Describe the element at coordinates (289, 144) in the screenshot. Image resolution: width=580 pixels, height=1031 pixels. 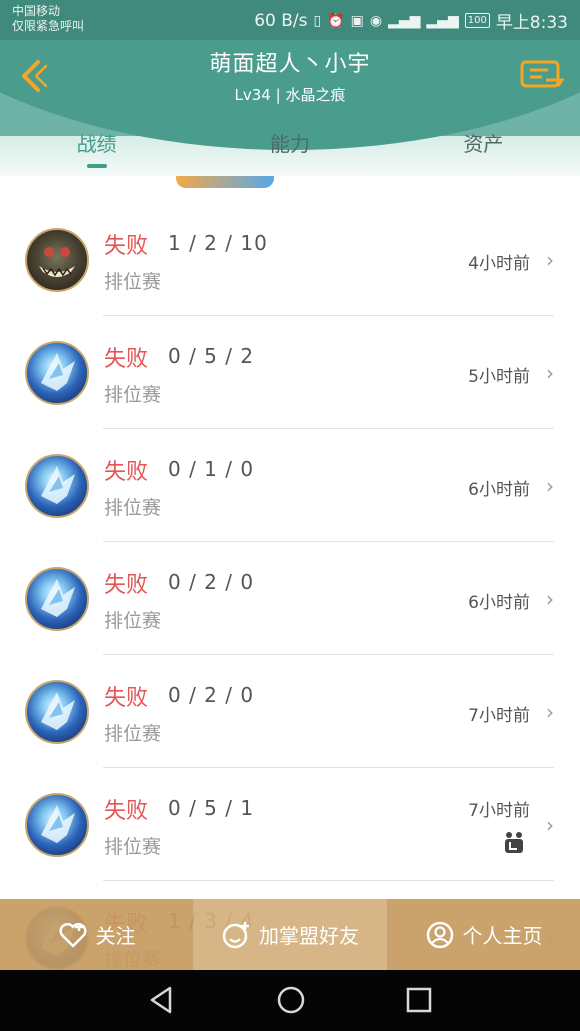
I see `tab-ability-label: 能力` at that location.